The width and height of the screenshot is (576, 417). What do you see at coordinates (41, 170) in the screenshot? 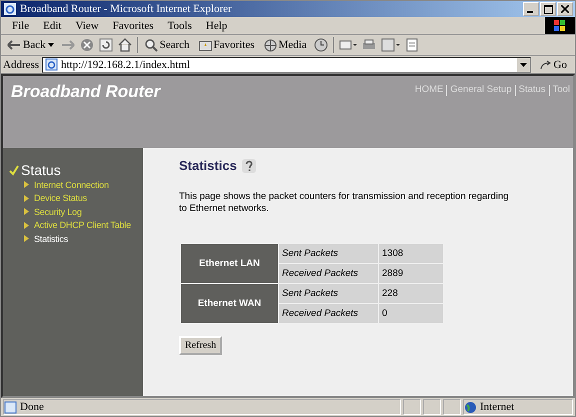
I see `section-title: Status` at bounding box center [41, 170].